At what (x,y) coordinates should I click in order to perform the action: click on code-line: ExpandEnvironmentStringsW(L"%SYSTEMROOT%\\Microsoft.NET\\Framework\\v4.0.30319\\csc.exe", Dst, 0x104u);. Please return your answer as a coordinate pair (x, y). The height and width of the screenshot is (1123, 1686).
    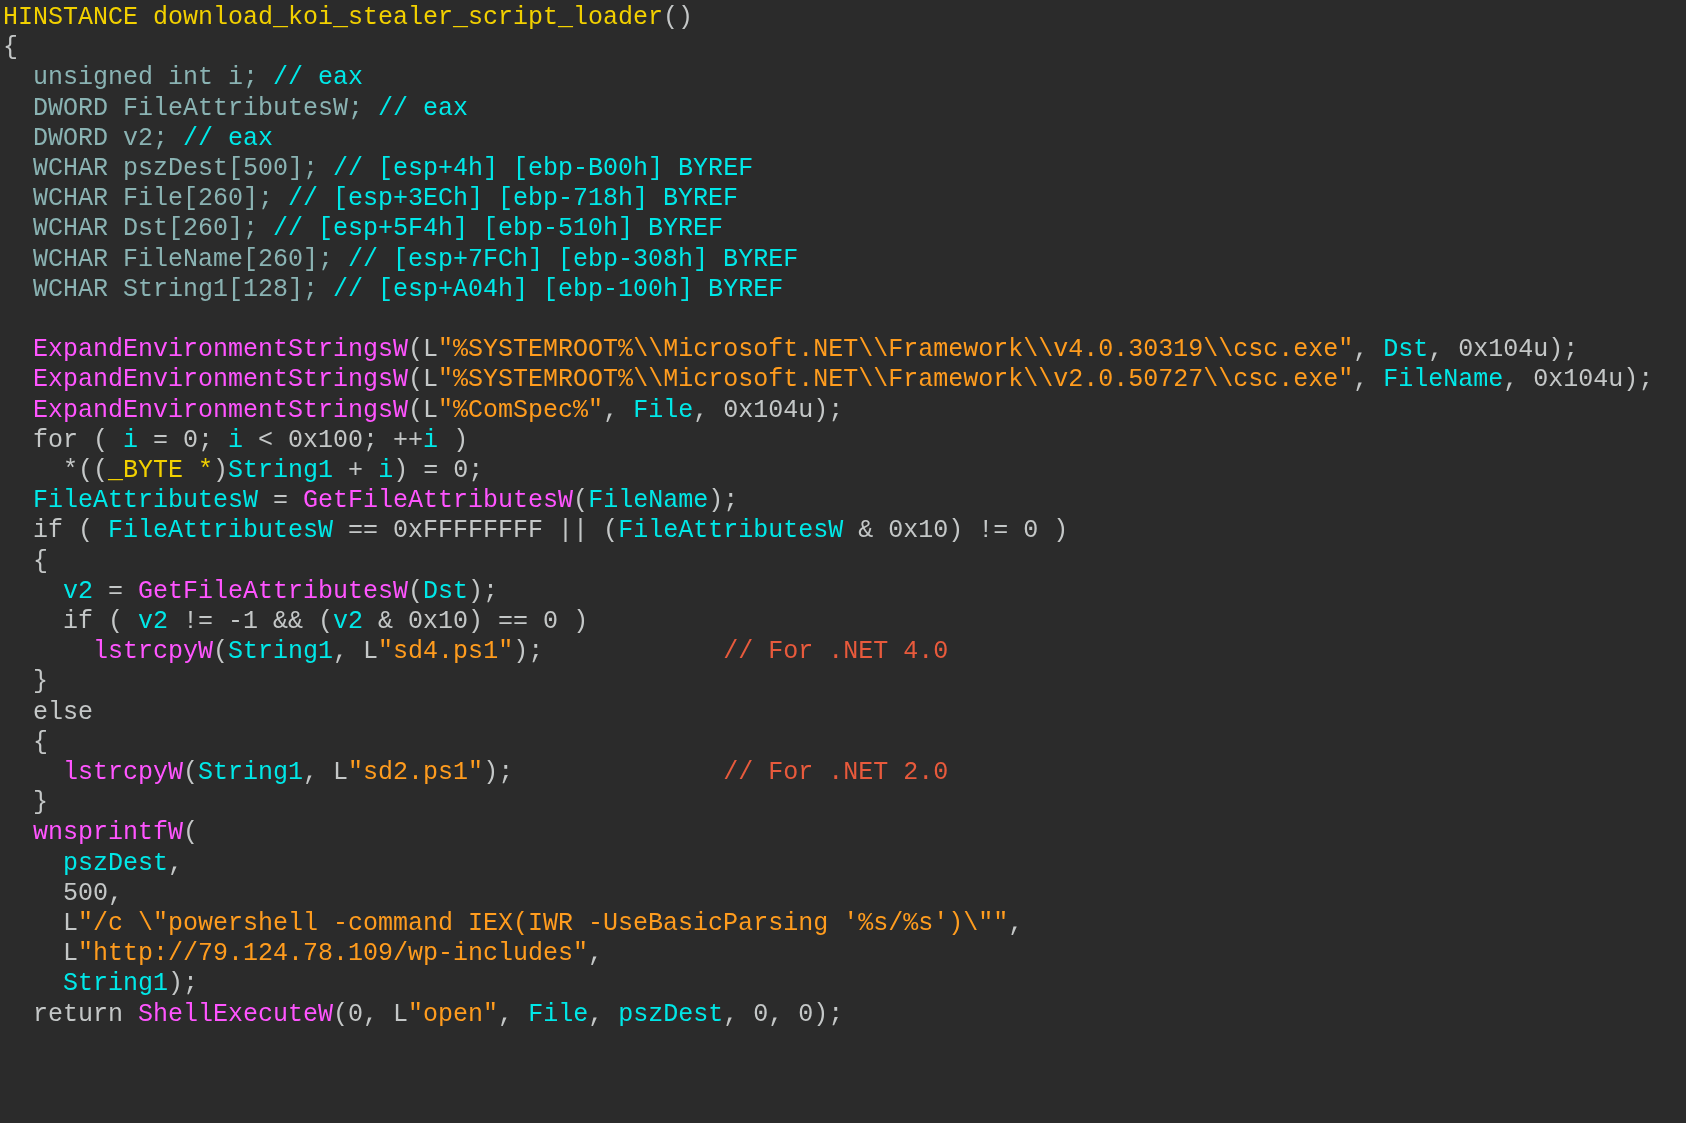
    Looking at the image, I should click on (805, 350).